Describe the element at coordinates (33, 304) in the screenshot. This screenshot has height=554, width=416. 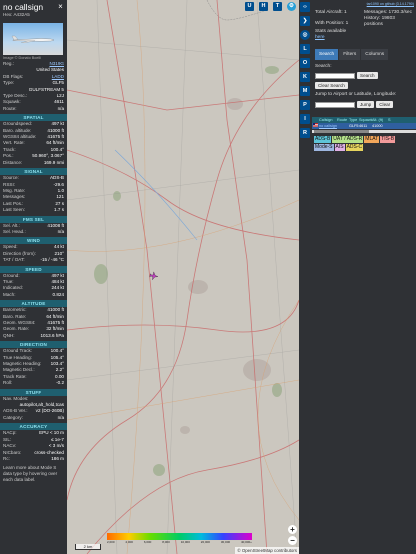
I see `section-header: ALTITUDE` at that location.